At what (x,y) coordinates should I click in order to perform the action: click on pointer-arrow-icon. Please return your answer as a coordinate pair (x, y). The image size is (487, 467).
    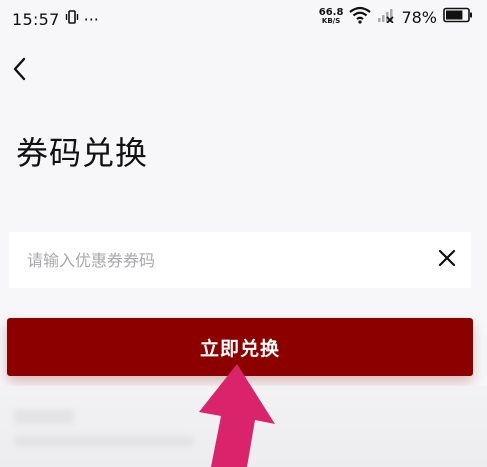
    Looking at the image, I should click on (237, 415).